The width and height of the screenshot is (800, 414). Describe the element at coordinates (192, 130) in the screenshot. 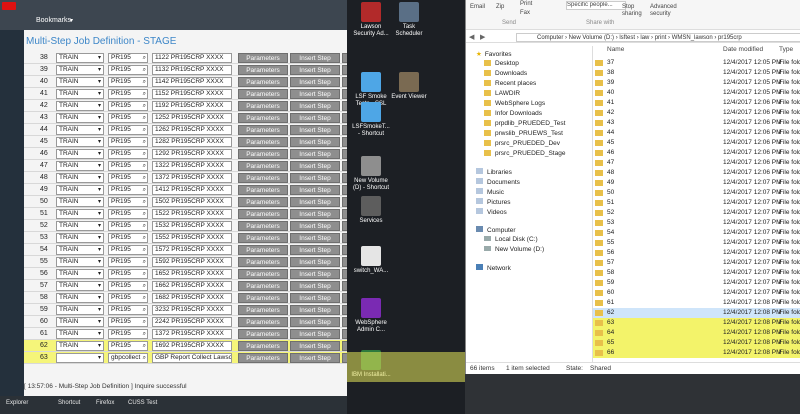

I see `job-name-input: 1262 PR195CRP XXXX` at that location.